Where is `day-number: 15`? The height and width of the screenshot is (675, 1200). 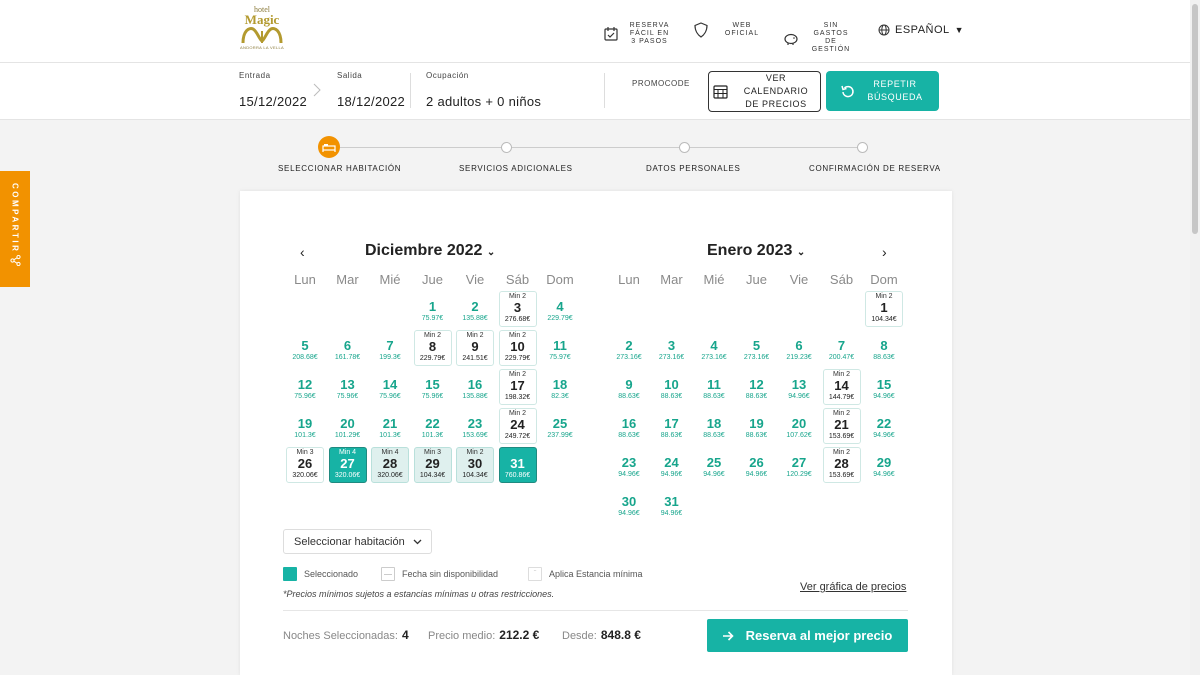
day-number: 15 is located at coordinates (432, 384).